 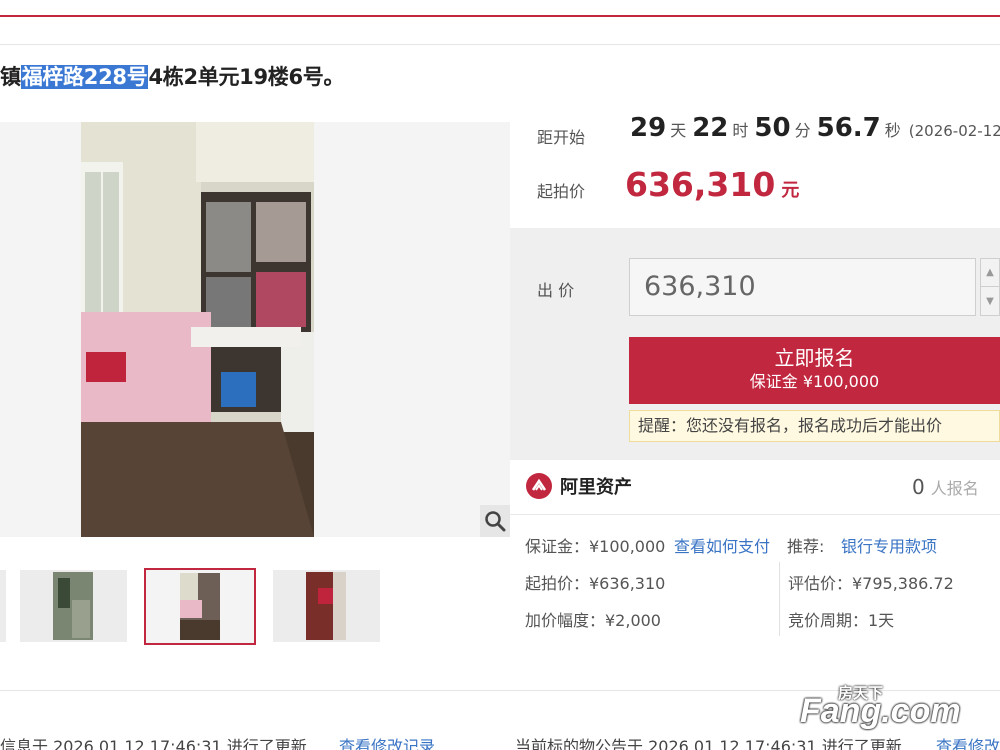 What do you see at coordinates (892, 130) in the screenshot?
I see `seconds-unit: 秒` at bounding box center [892, 130].